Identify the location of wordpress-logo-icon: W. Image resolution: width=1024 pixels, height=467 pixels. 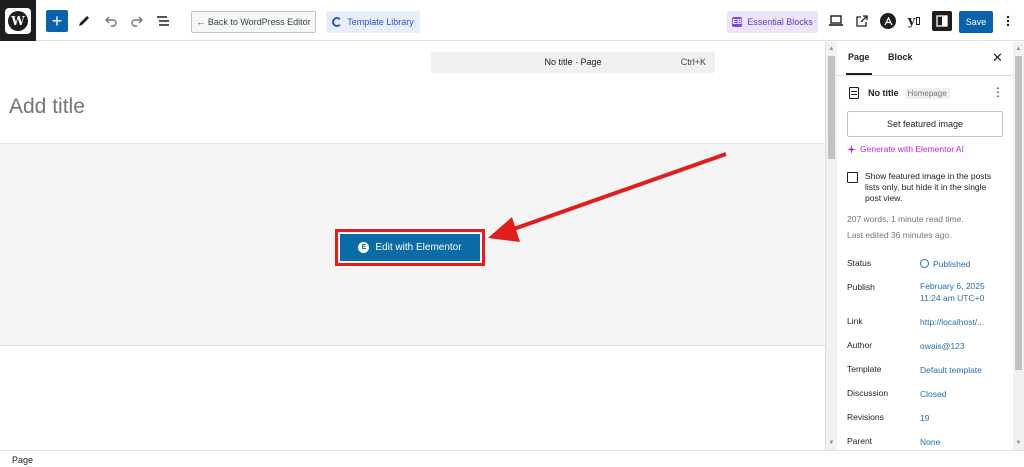
(18, 20).